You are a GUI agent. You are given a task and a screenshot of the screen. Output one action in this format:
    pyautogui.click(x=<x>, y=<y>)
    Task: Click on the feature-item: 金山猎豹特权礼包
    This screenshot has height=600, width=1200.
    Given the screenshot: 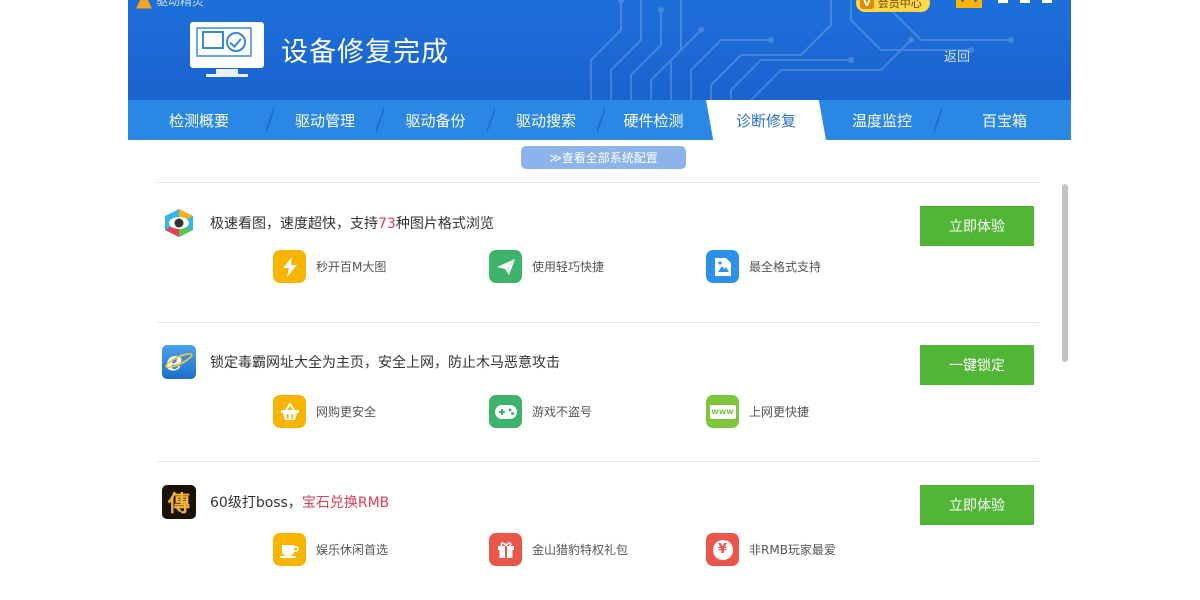 What is the action you would take?
    pyautogui.click(x=558, y=549)
    